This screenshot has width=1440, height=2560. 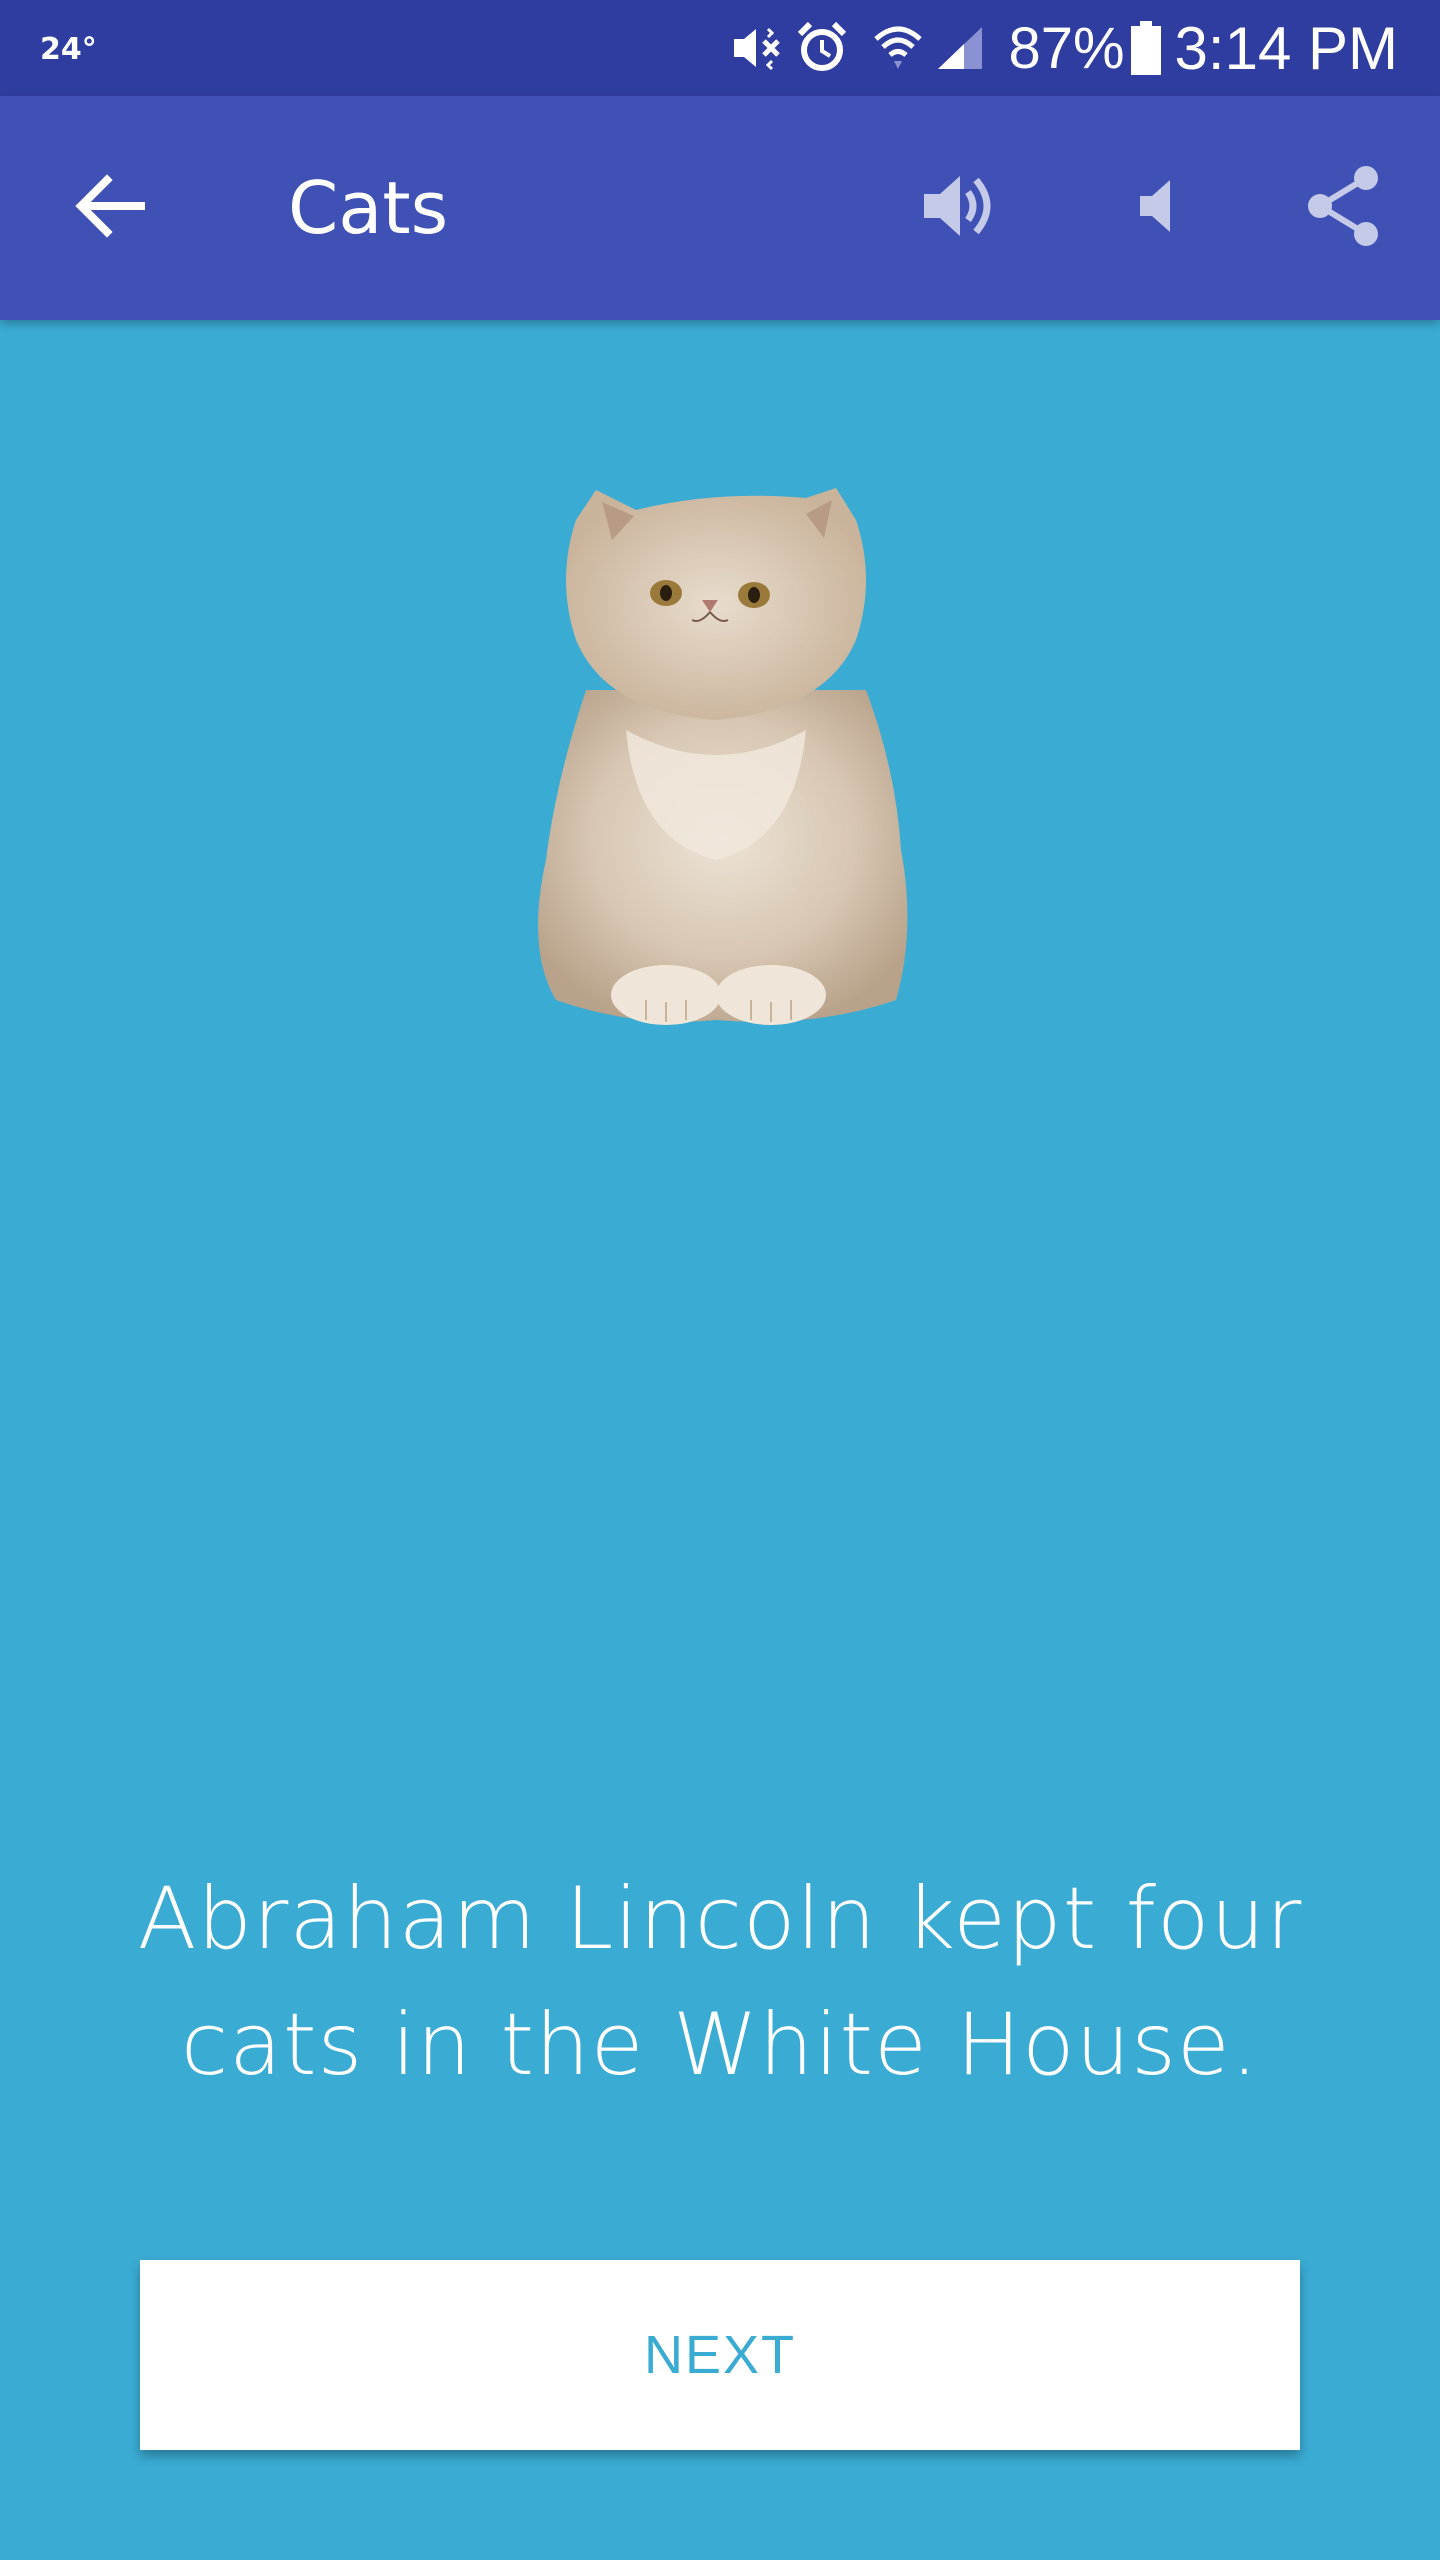 I want to click on wifi-icon, so click(x=898, y=48).